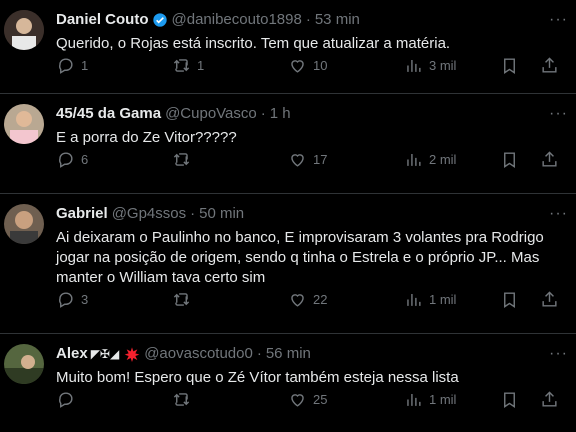 The width and height of the screenshot is (576, 432). I want to click on tweet-text: E a porra do Ze Vitor?????, so click(146, 137).